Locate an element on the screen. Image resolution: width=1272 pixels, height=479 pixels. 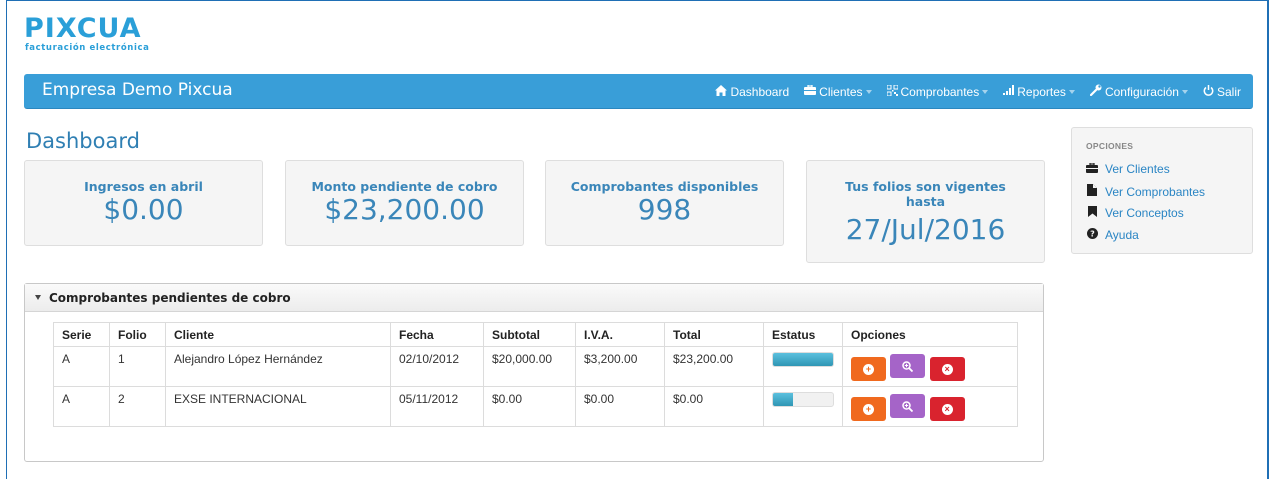
cell-folio: 2 is located at coordinates (137, 406).